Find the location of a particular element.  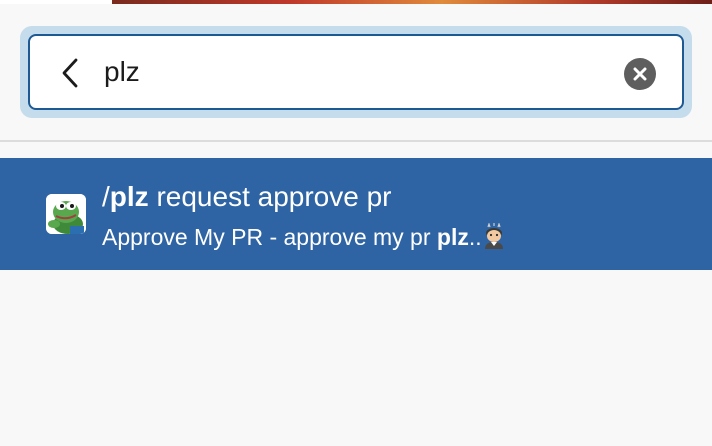

close-icon is located at coordinates (640, 74).